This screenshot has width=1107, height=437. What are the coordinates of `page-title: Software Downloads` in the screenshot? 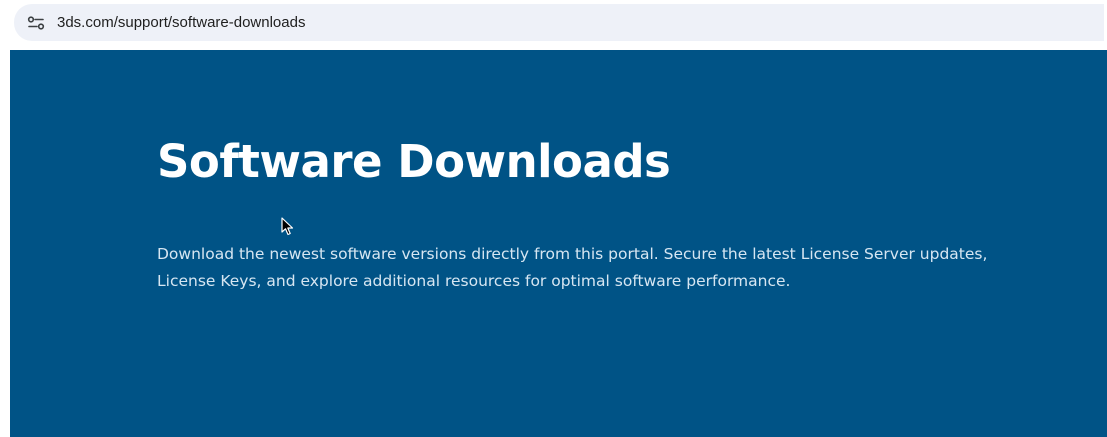 It's located at (414, 161).